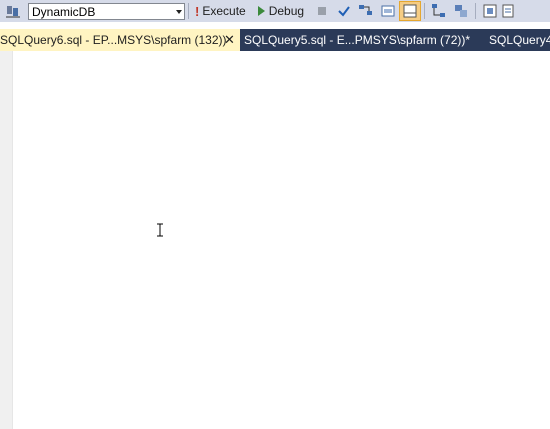  Describe the element at coordinates (113, 40) in the screenshot. I see `tab-label: SQLQuery6.sql - EP...MSYS\spfarm (132))` at that location.